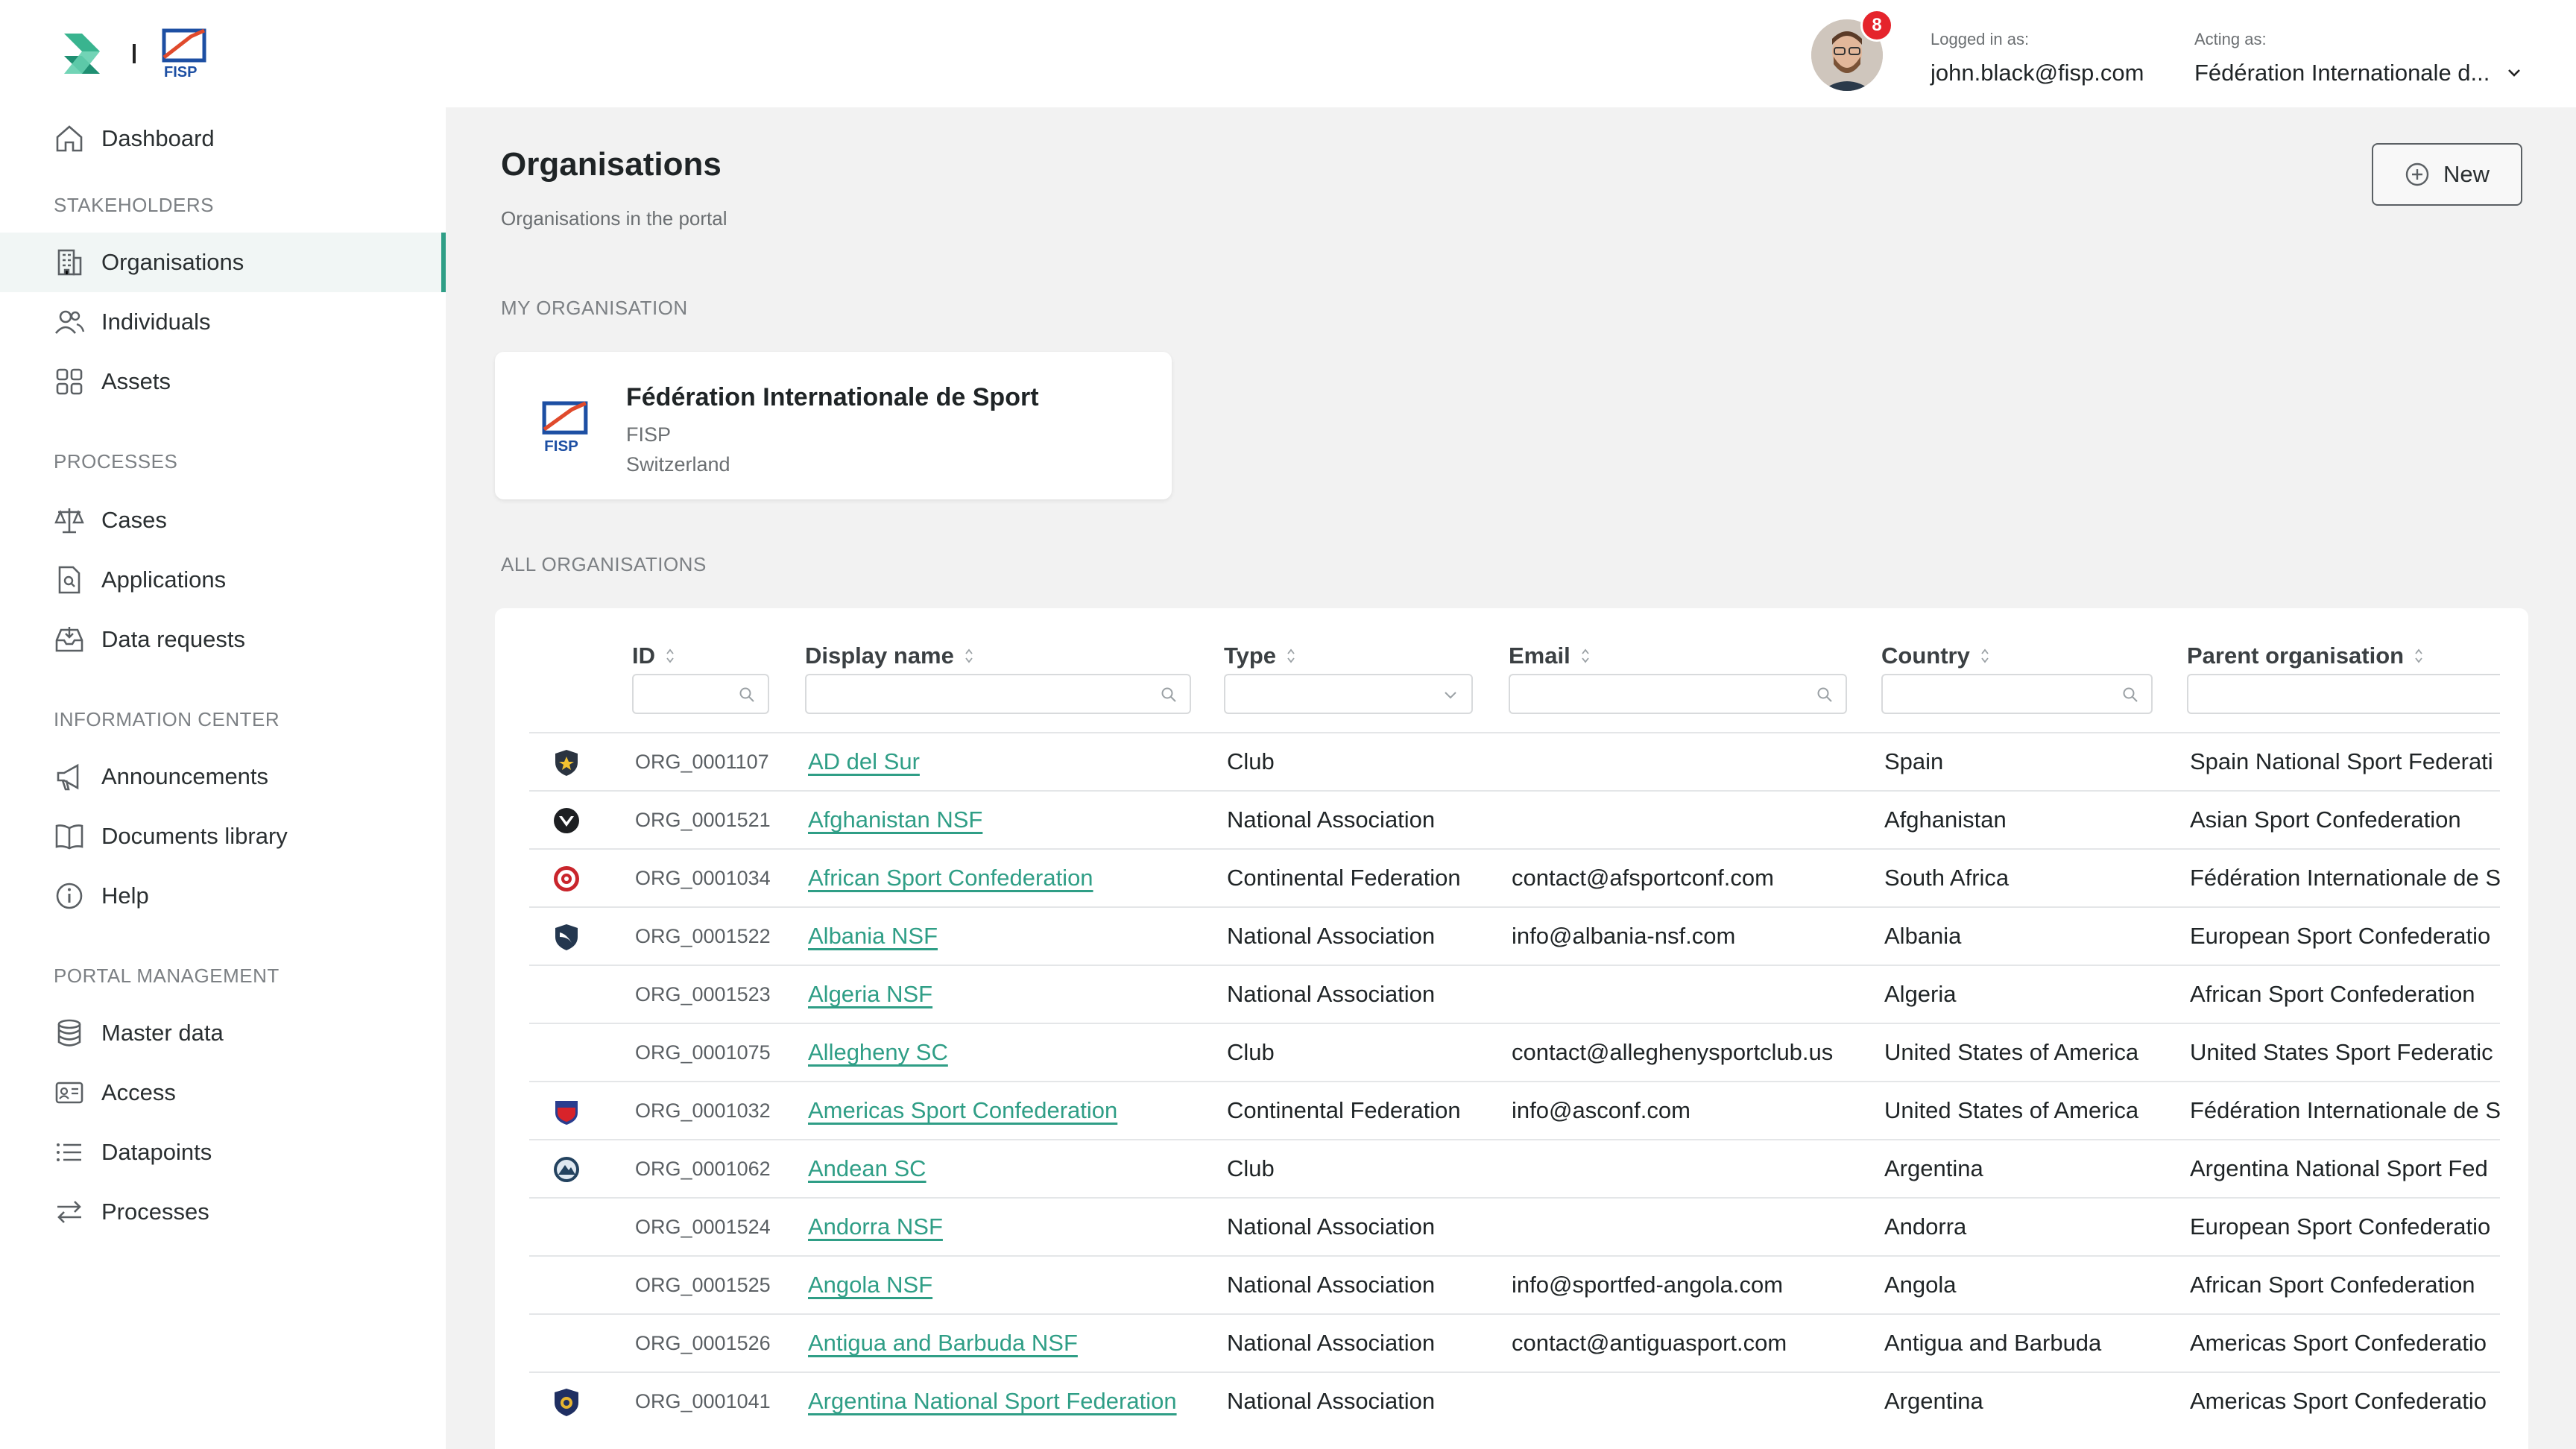 This screenshot has height=1449, width=2576. Describe the element at coordinates (1549, 656) in the screenshot. I see `column-header-email: Email` at that location.